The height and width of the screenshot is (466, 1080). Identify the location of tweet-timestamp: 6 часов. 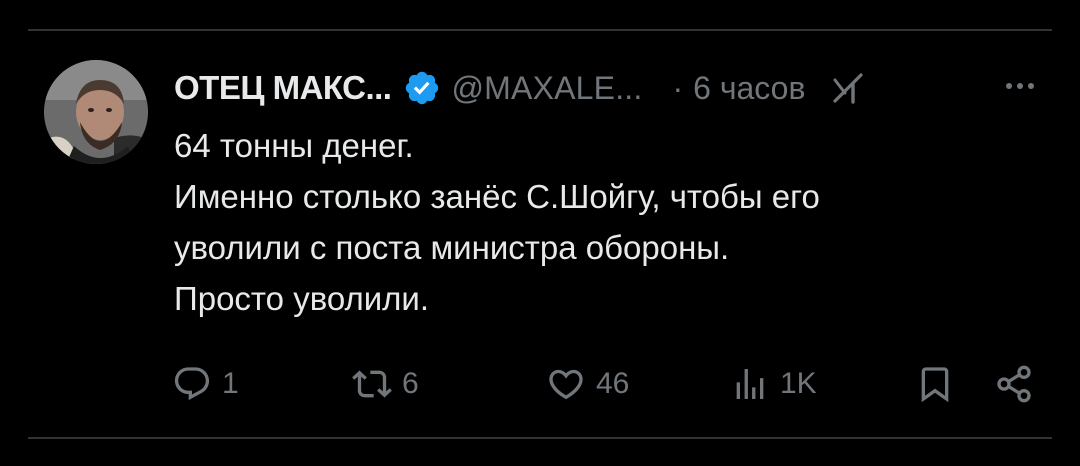
(749, 88).